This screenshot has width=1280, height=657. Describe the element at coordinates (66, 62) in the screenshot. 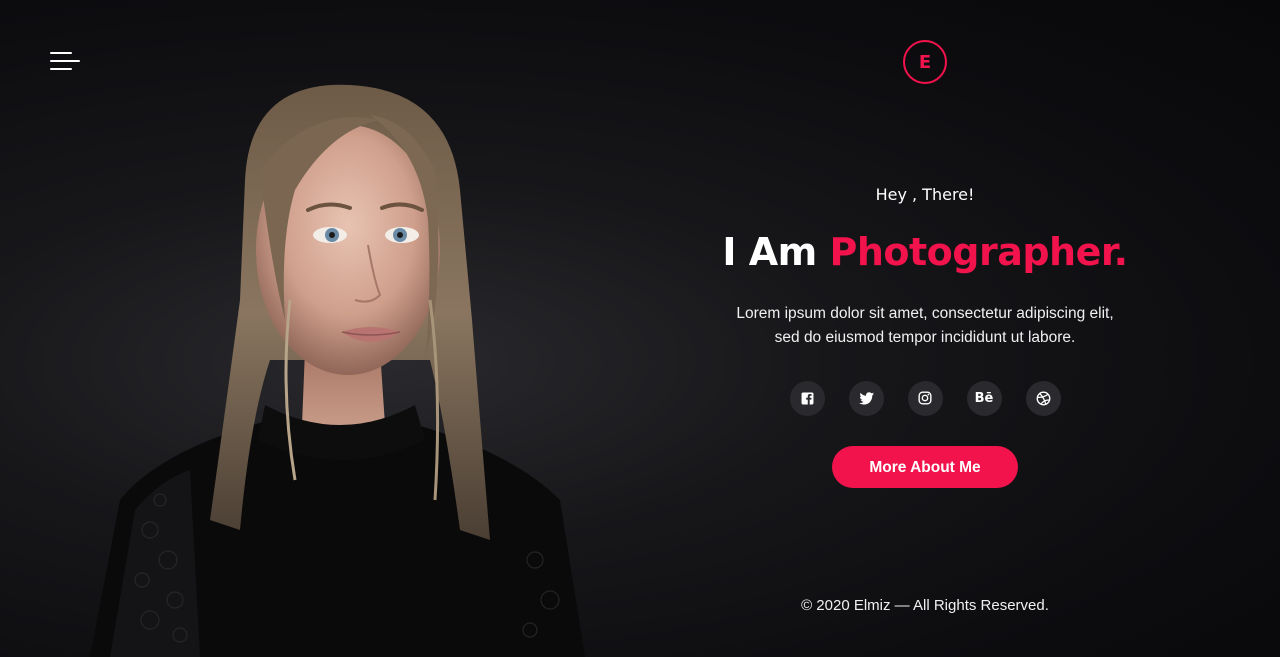

I see `hamburger-menu-icon` at that location.